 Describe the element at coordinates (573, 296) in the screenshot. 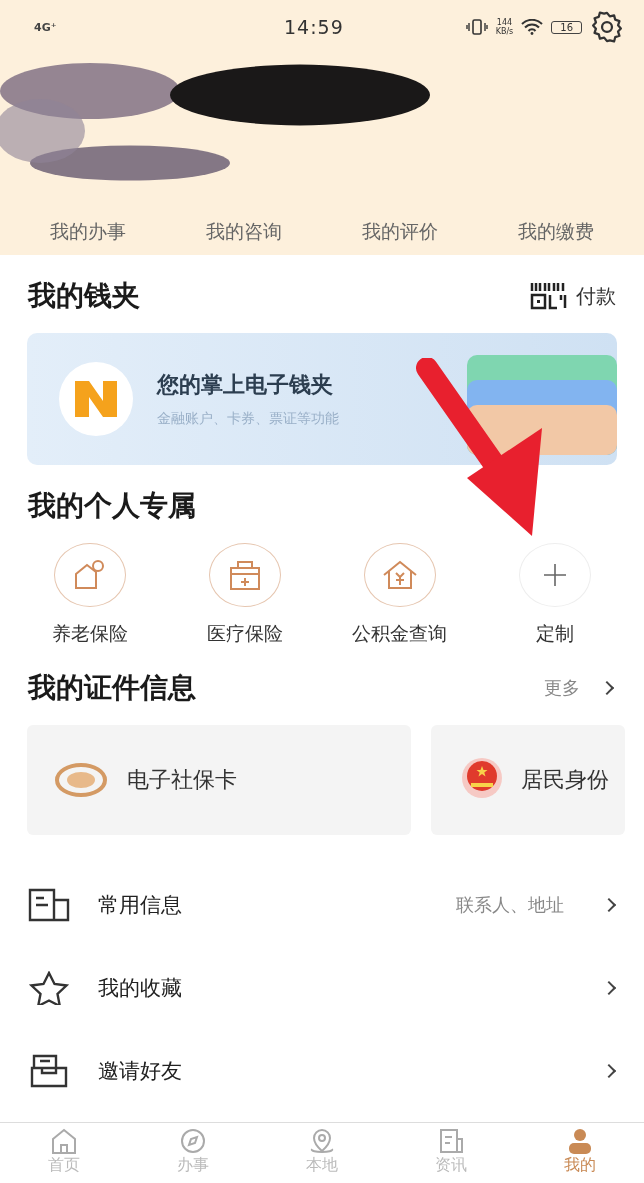

I see `pay-button: 付款` at that location.